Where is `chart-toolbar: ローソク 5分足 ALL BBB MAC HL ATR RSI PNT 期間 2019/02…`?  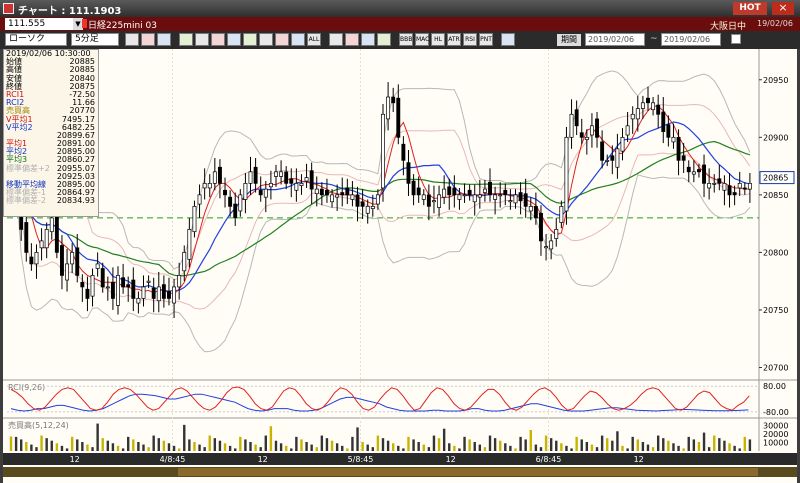 chart-toolbar: ローソク 5分足 ALL BBB MAC HL ATR RSI PNT 期間 2019/02… is located at coordinates (400, 40).